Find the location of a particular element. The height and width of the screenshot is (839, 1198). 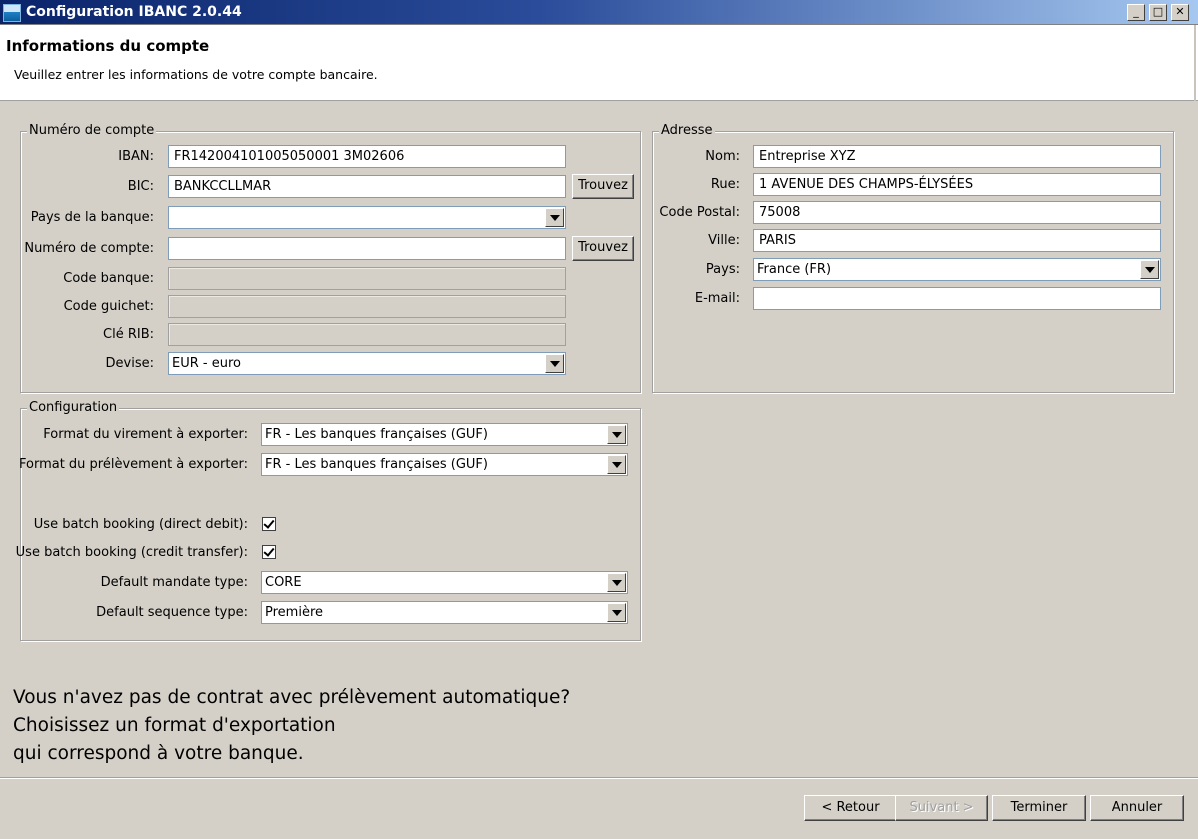

bank-code-label: Code banque: is located at coordinates (108, 278).